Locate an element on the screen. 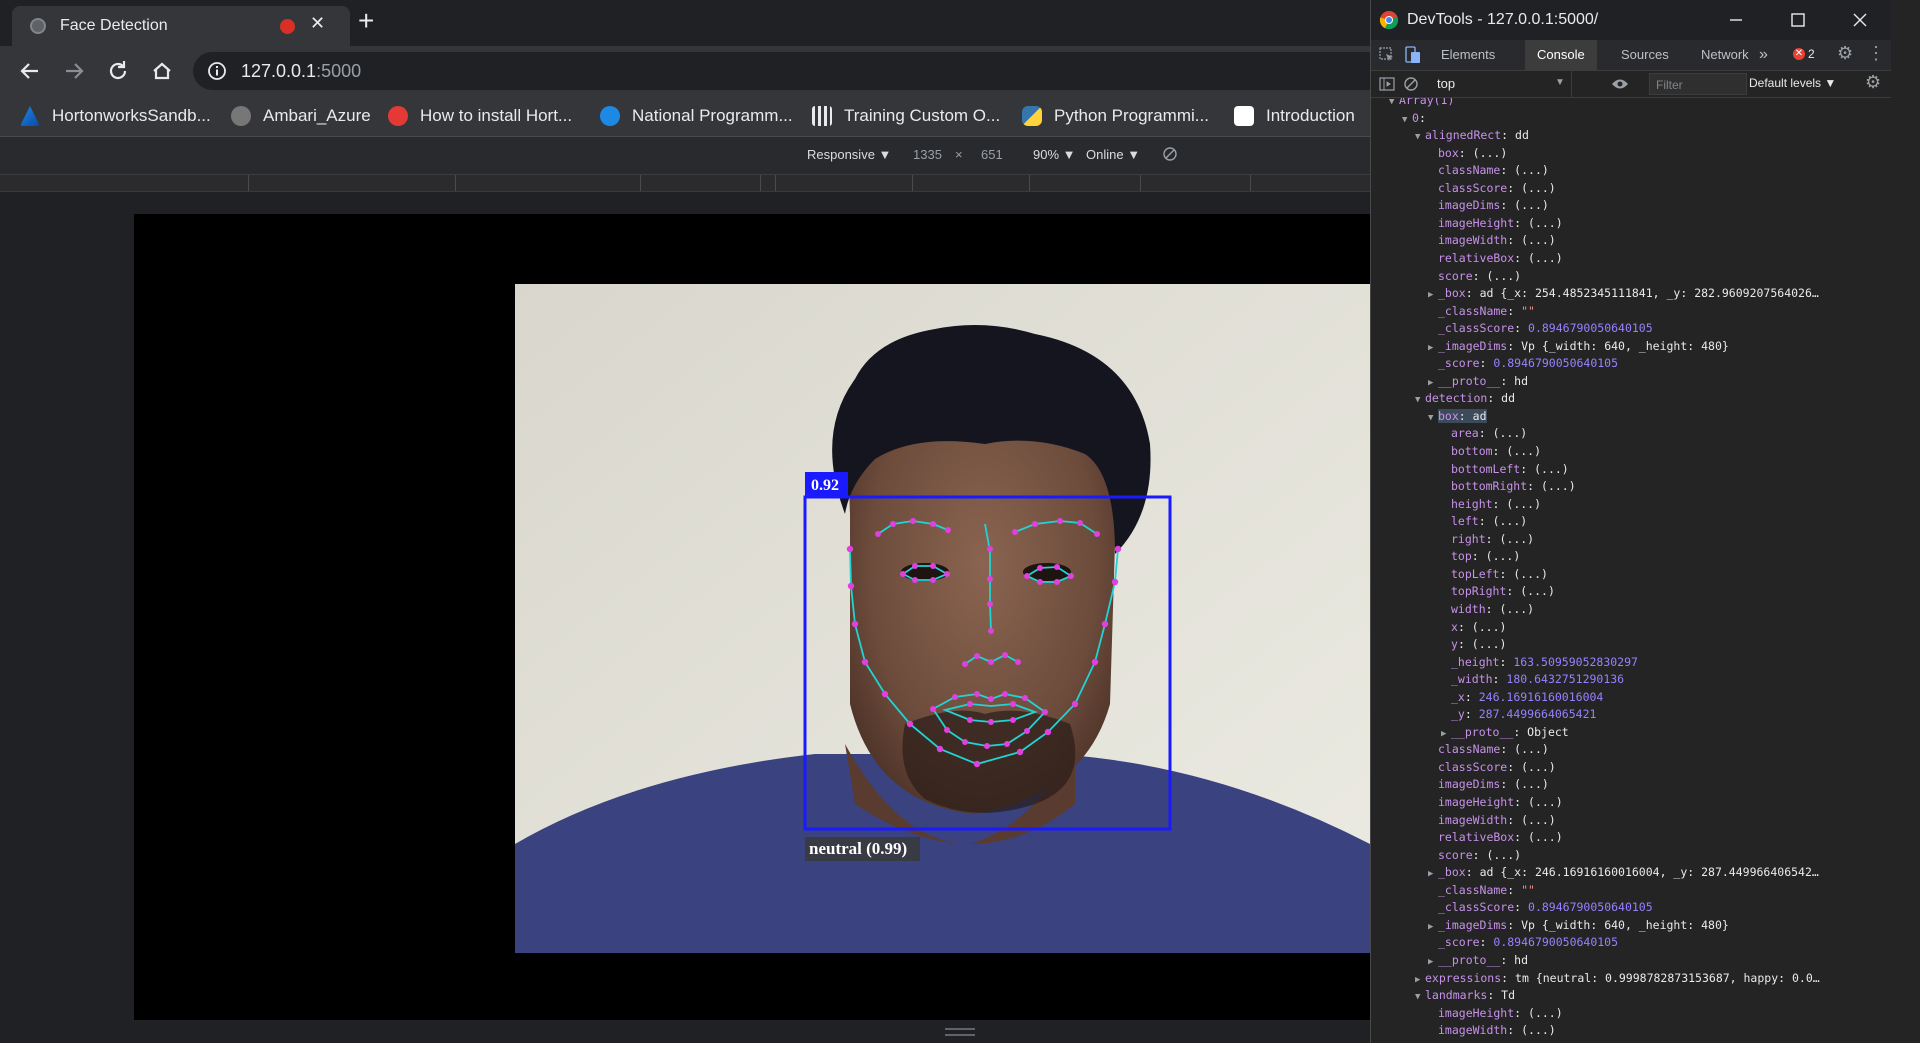 Image resolution: width=1920 pixels, height=1043 pixels. error-icon: ✕ is located at coordinates (1799, 54).